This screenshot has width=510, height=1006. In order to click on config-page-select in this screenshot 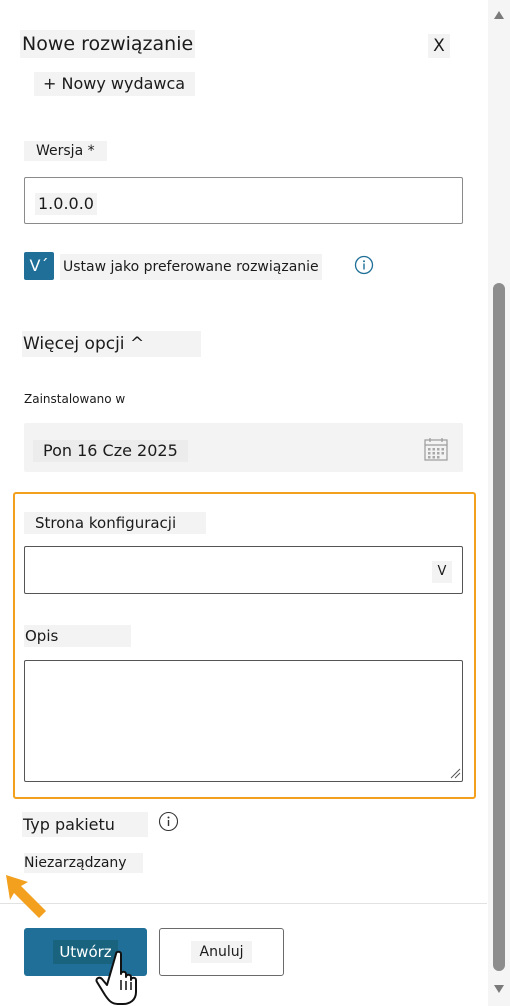, I will do `click(243, 570)`.